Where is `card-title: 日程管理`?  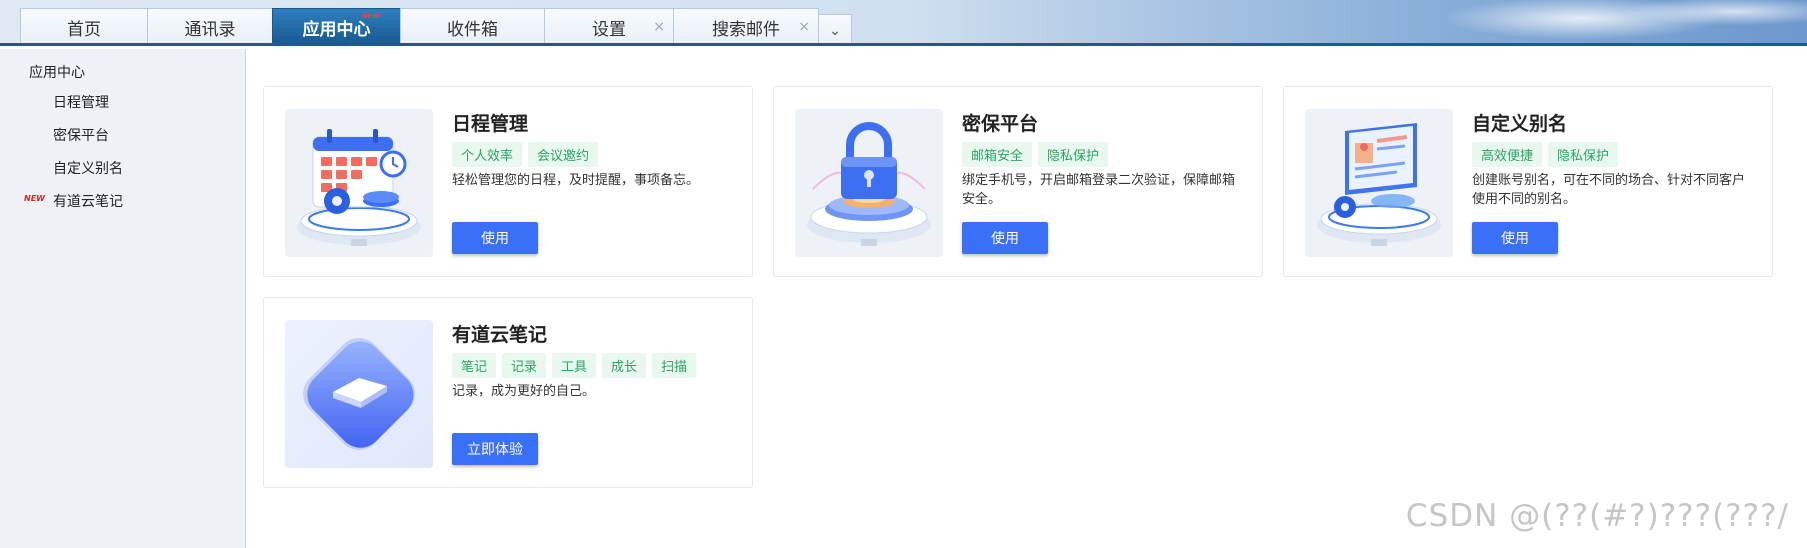 card-title: 日程管理 is located at coordinates (490, 124).